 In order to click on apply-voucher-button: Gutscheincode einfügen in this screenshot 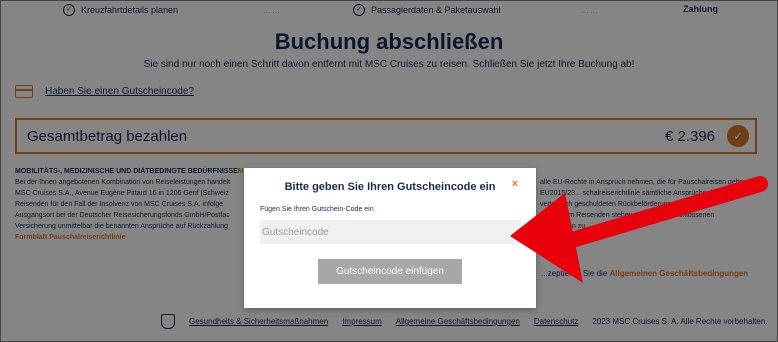, I will do `click(390, 271)`.